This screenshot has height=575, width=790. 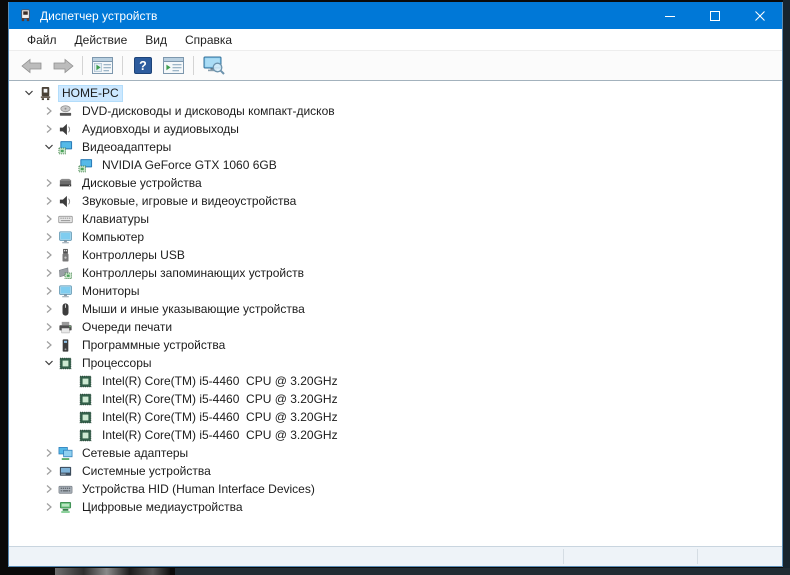 I want to click on tree-item: NVIDIA GeForce GTX 1060 6GB, so click(x=395, y=165).